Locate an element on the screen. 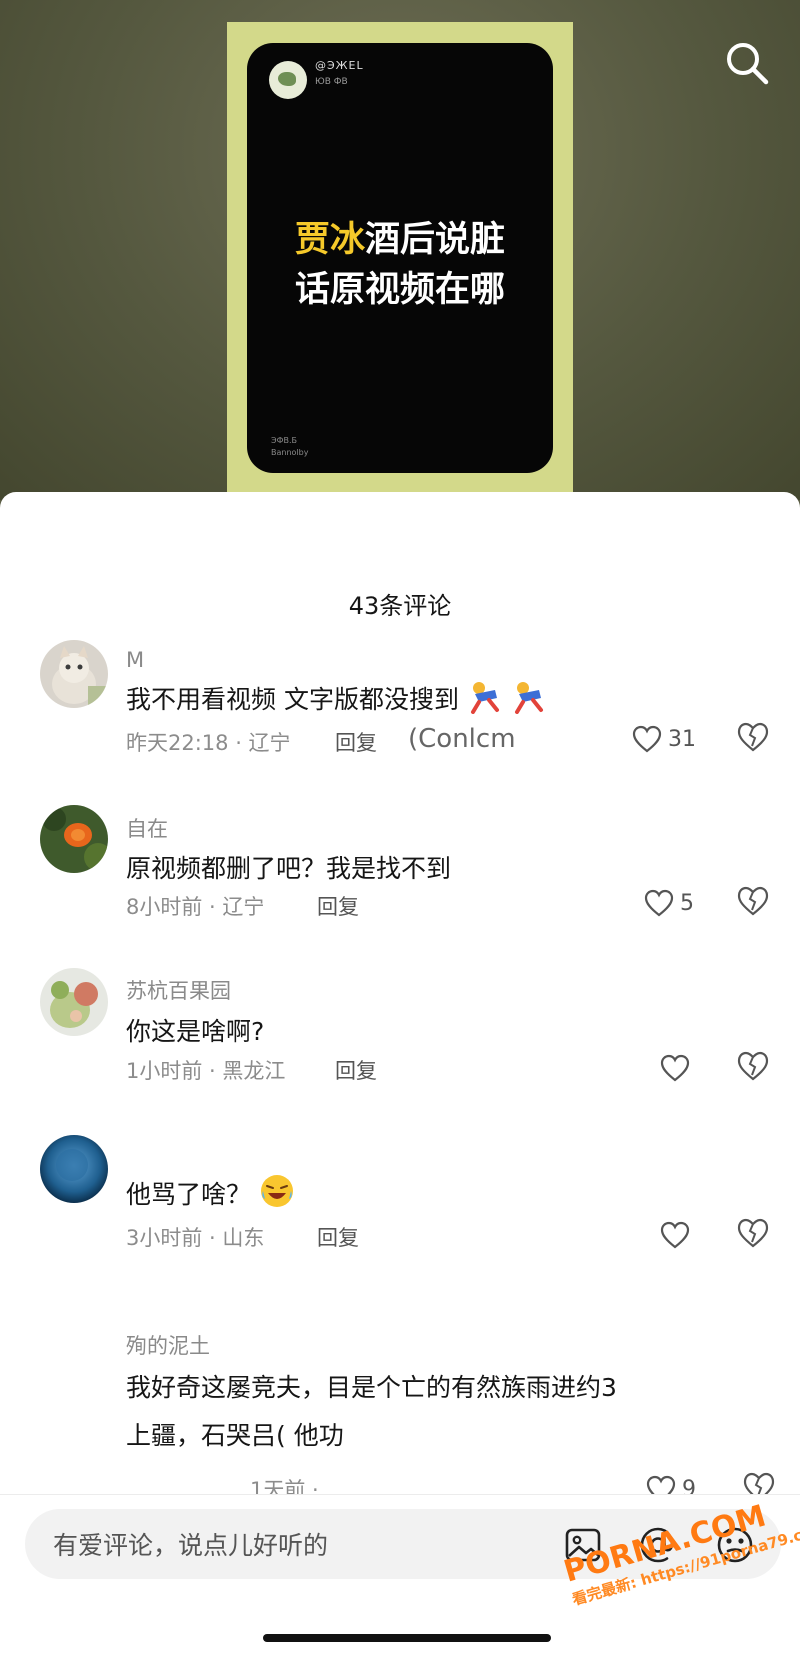  comment-time-location: 昨天22:18 · 辽宁 is located at coordinates (208, 743).